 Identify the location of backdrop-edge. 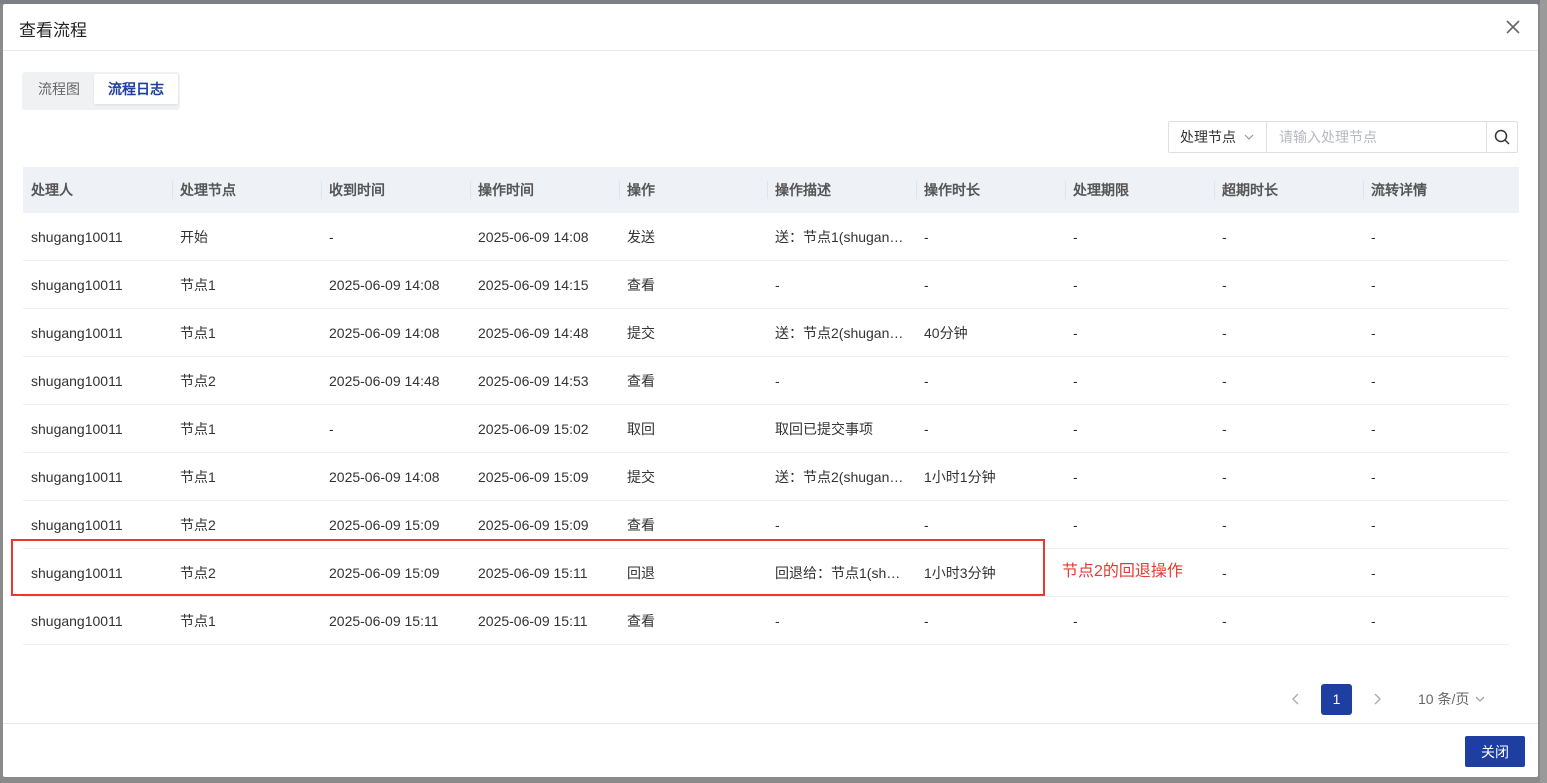
(1543, 391).